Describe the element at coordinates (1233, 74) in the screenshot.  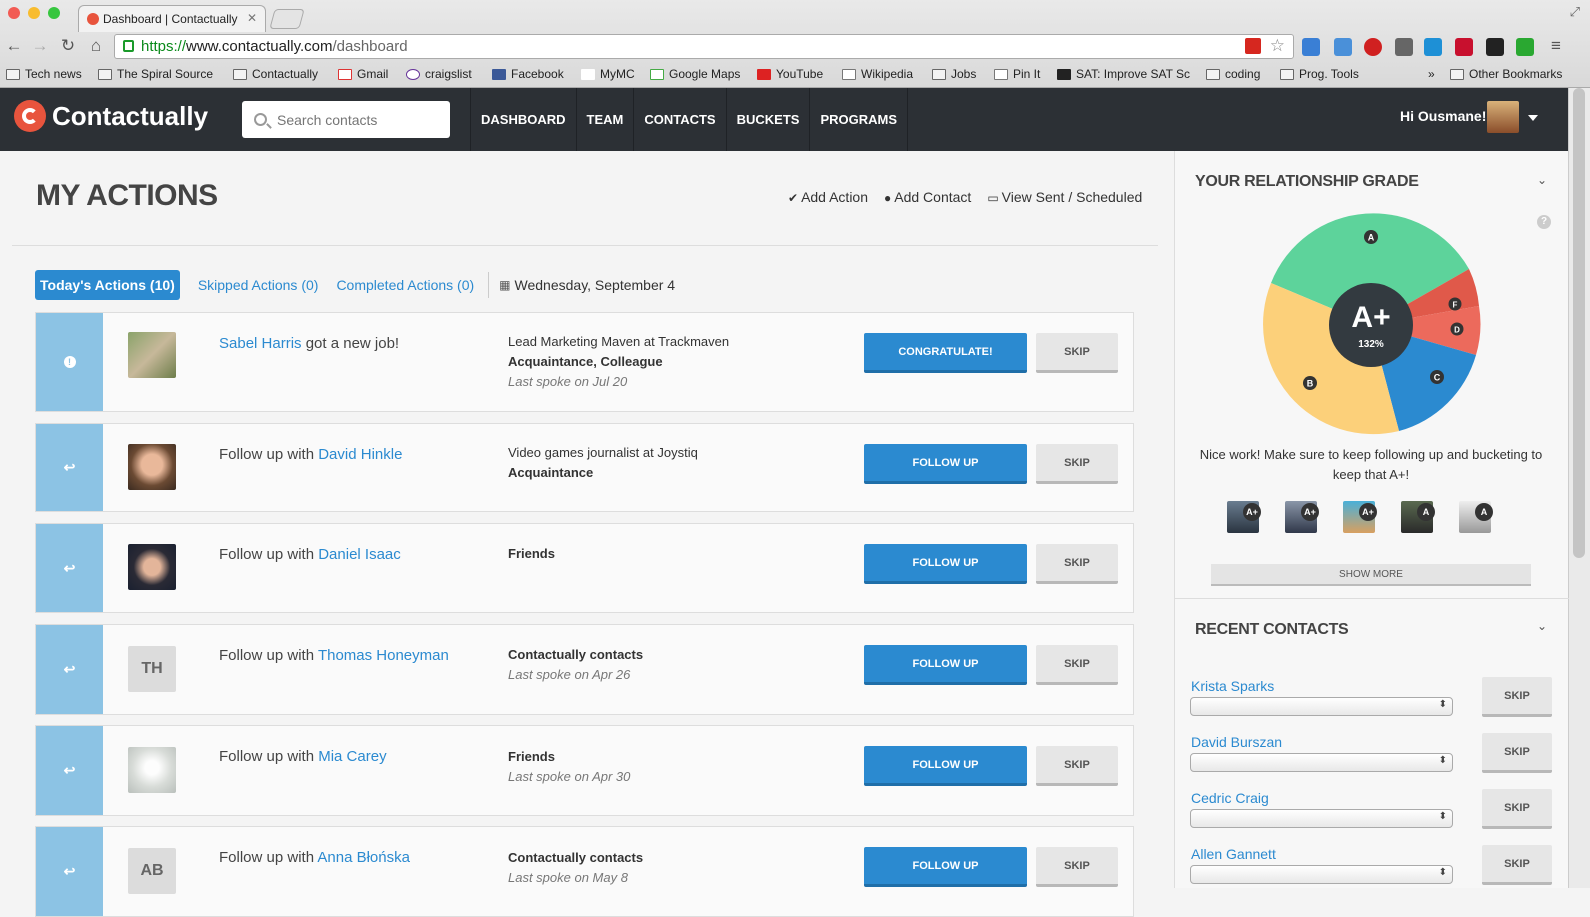
I see `bookmark-item: coding` at that location.